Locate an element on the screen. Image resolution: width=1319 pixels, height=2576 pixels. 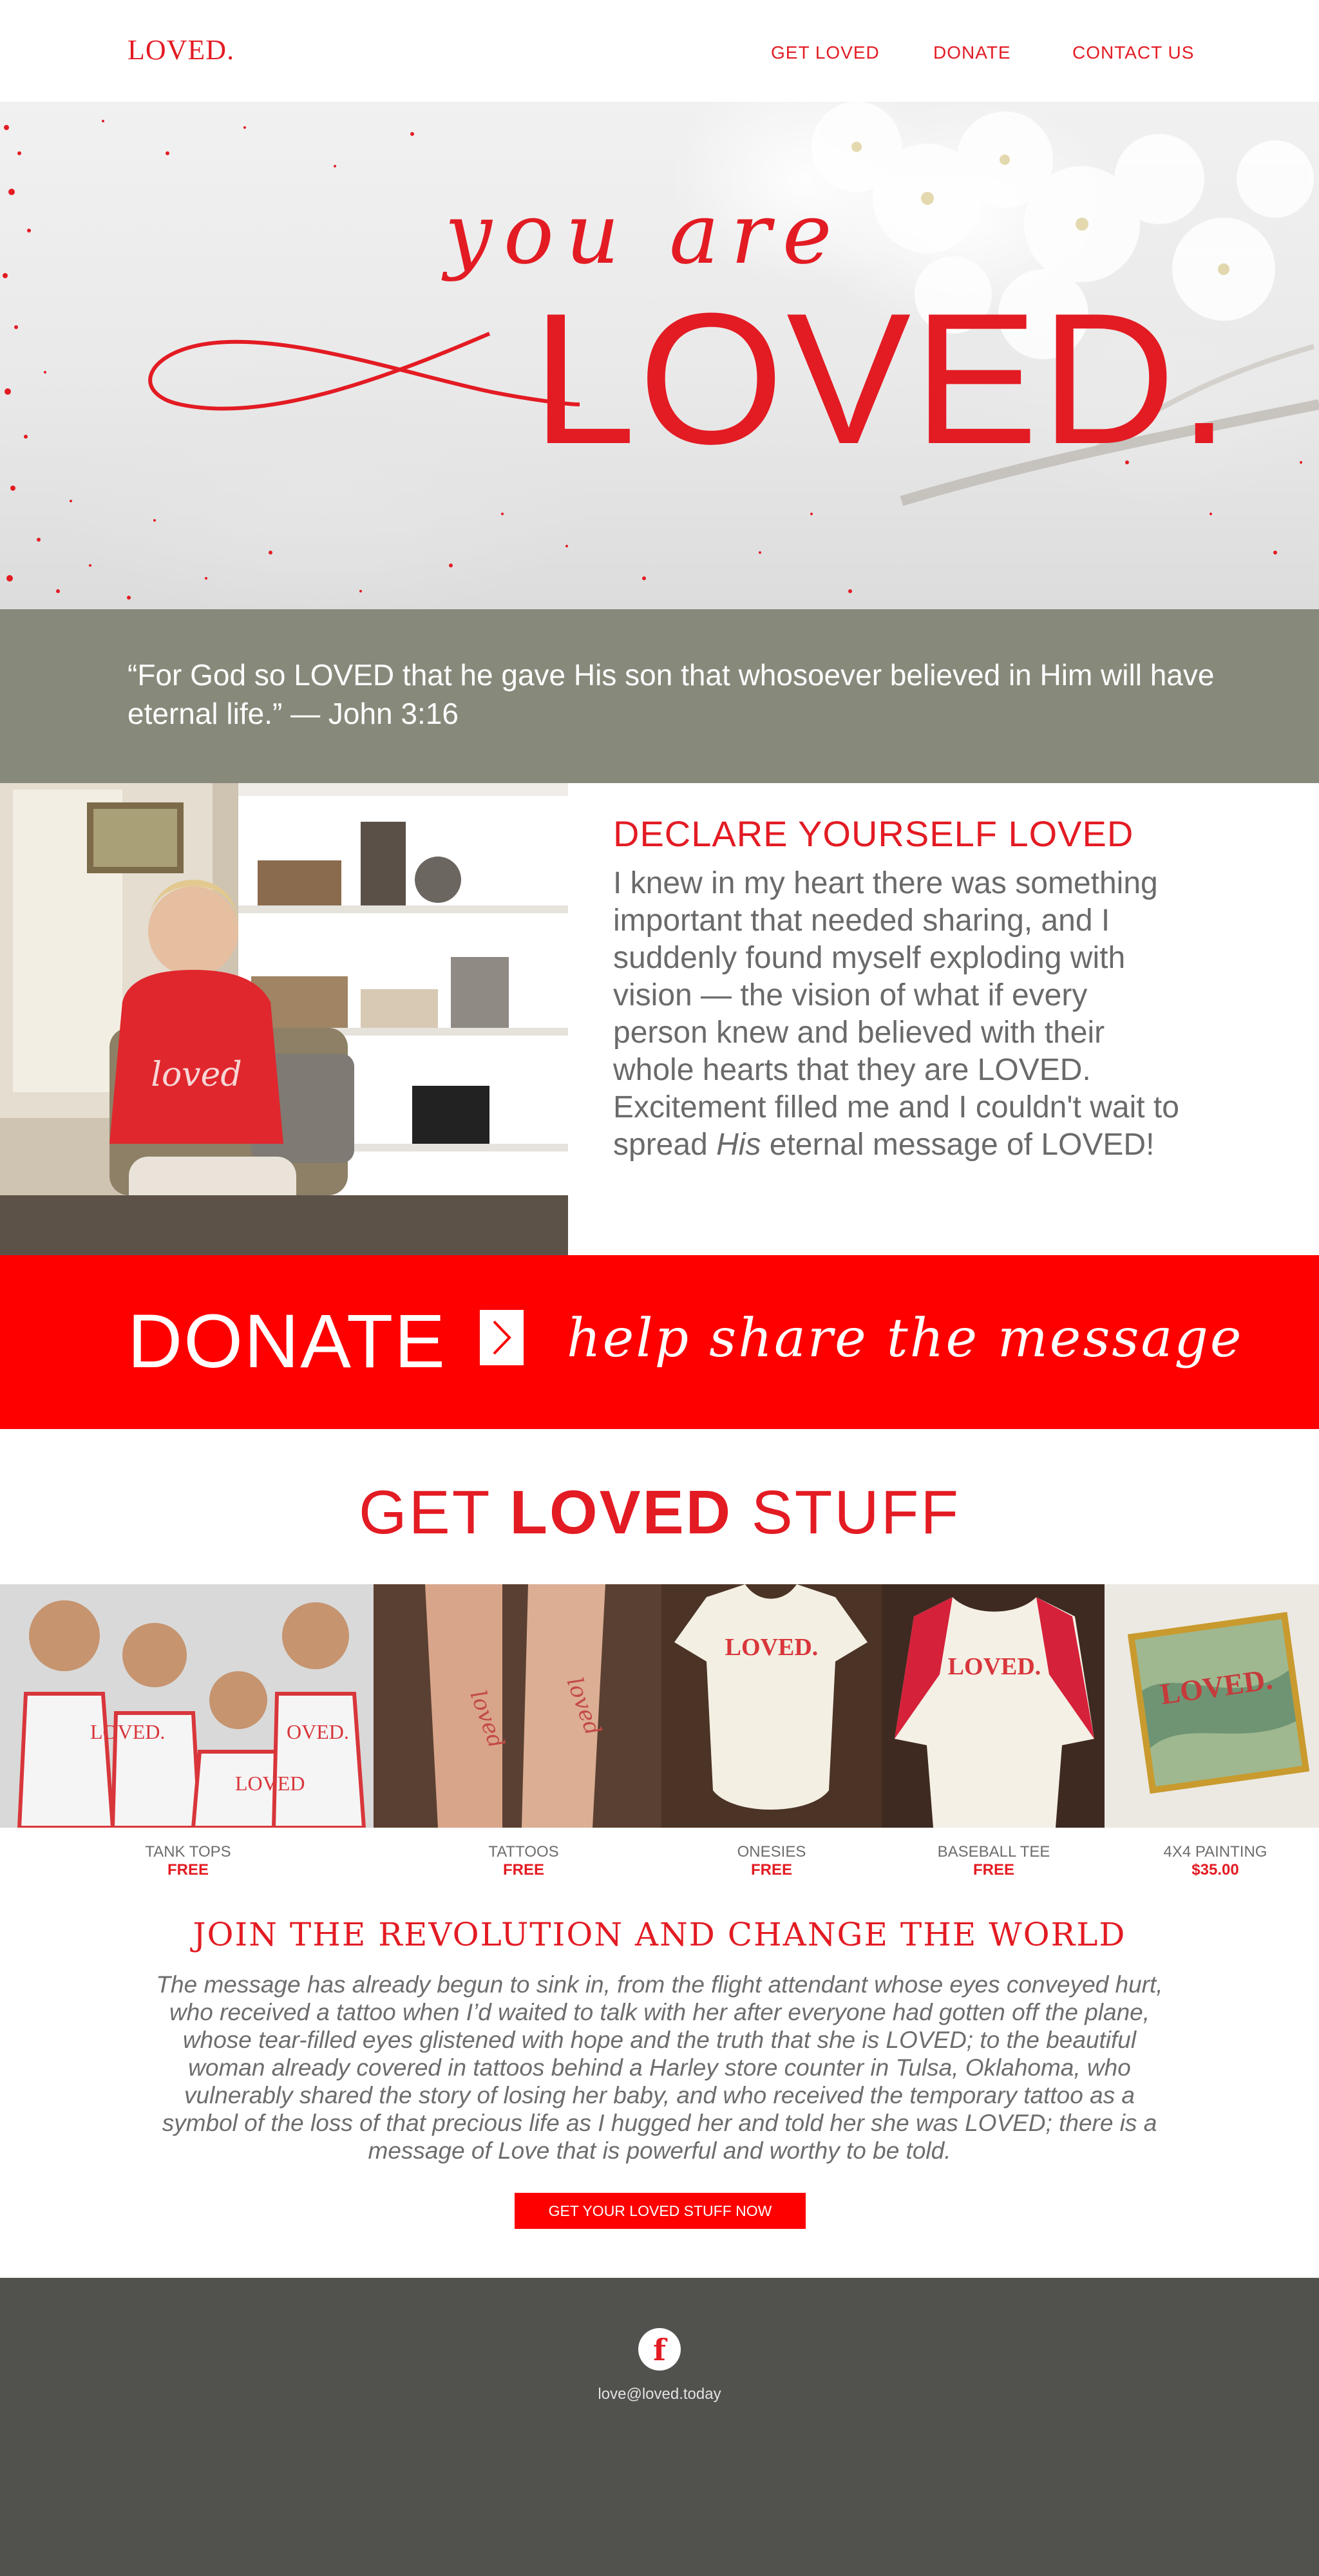
tee-text: LOVED. is located at coordinates (994, 1667).